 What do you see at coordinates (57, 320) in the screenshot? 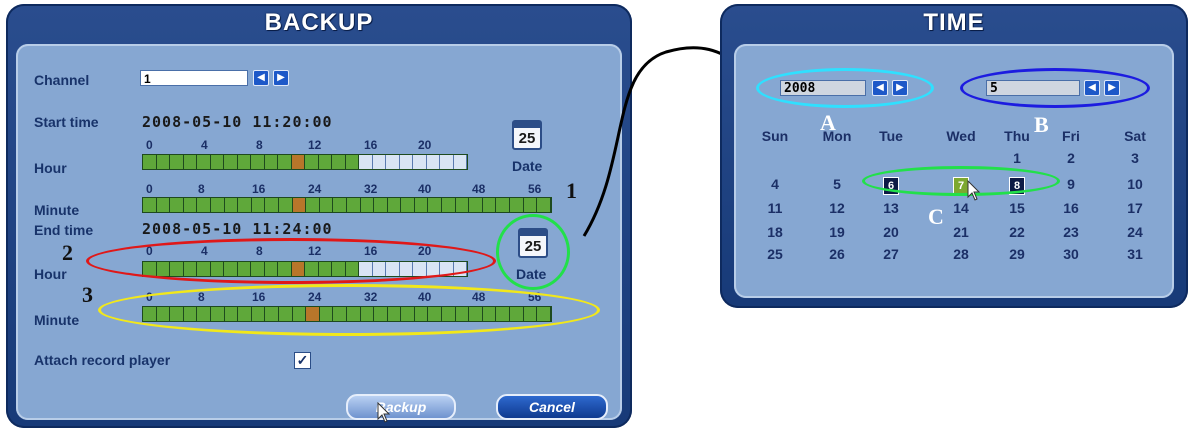
I see `end-minute-label: Minute` at bounding box center [57, 320].